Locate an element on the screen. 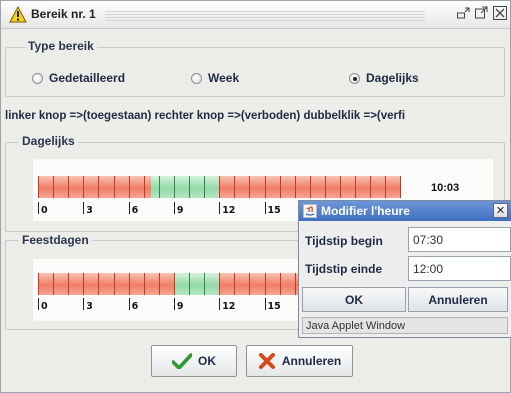  scale-label: 12 is located at coordinates (229, 306).